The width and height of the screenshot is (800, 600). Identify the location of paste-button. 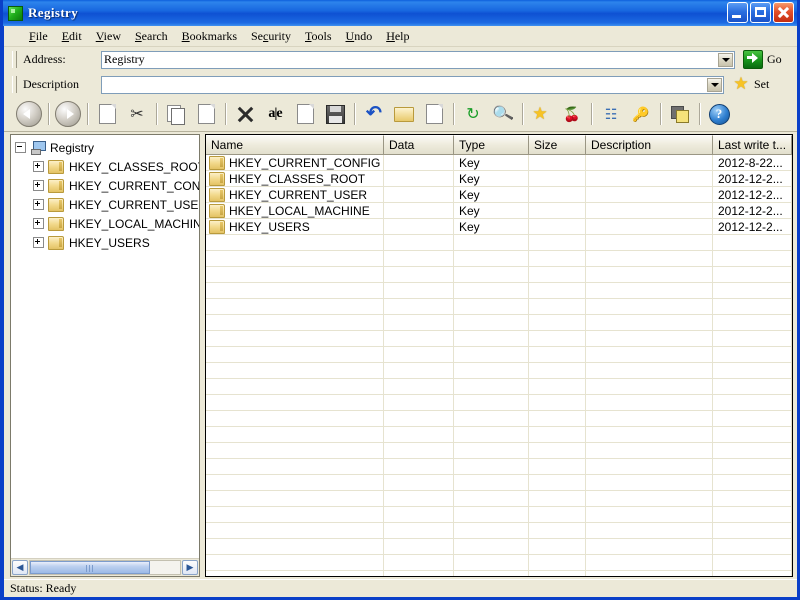
(206, 114).